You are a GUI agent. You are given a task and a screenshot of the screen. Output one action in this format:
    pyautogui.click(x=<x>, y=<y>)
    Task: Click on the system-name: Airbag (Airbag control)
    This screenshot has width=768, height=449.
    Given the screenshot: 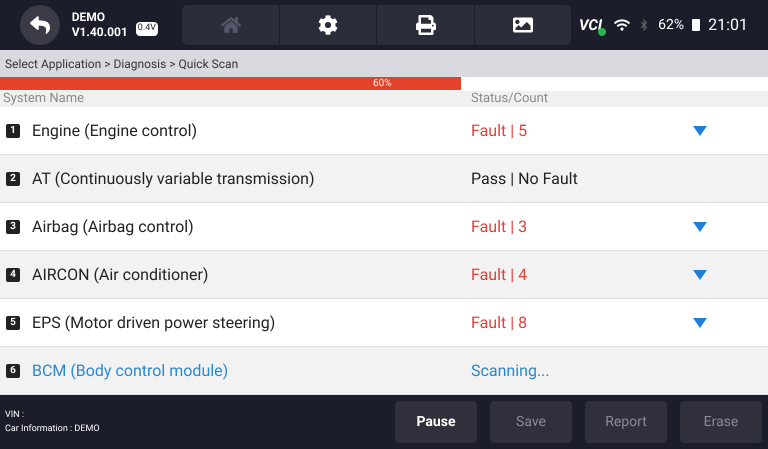 What is the action you would take?
    pyautogui.click(x=113, y=227)
    